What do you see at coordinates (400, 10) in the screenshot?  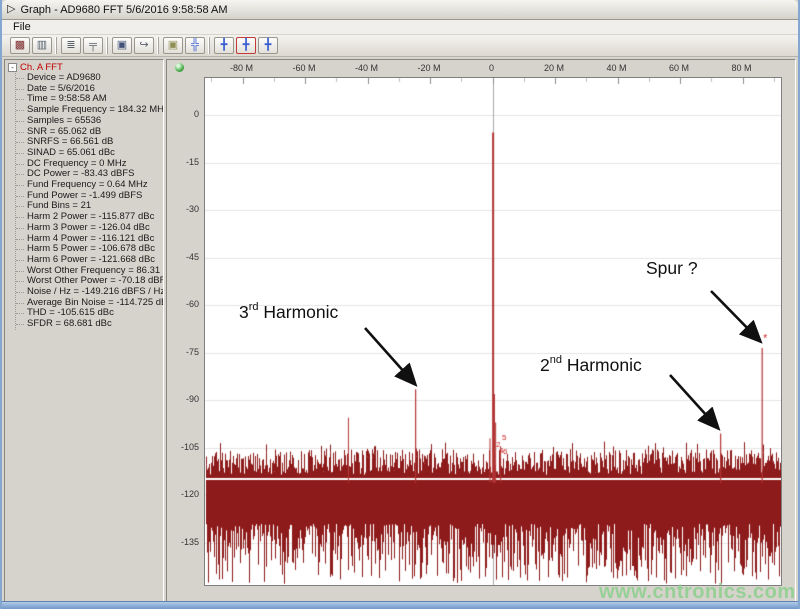 I see `title-bar: ▷ Graph - AD9680 FFT 5/6/2016 9:58:58 AM` at bounding box center [400, 10].